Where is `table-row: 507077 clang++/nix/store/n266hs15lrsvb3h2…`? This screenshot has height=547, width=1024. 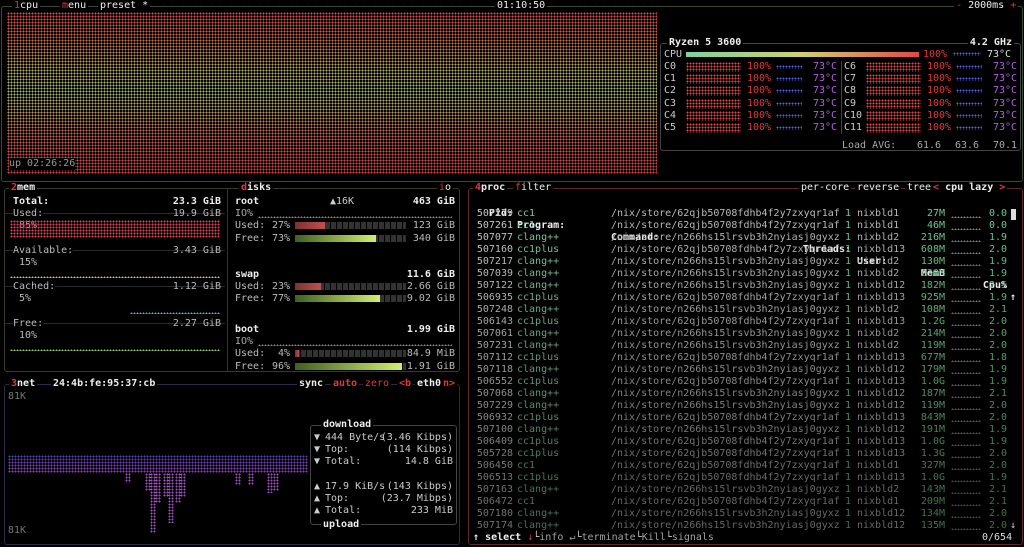
table-row: 507077 clang++/nix/store/n266hs15lrsvb3h2… is located at coordinates (745, 238).